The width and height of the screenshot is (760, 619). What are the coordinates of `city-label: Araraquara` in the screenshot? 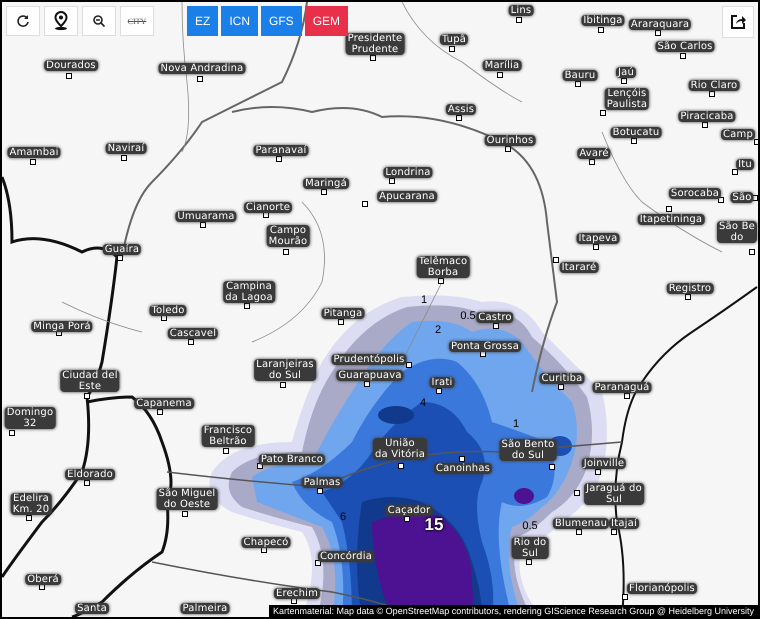 It's located at (660, 24).